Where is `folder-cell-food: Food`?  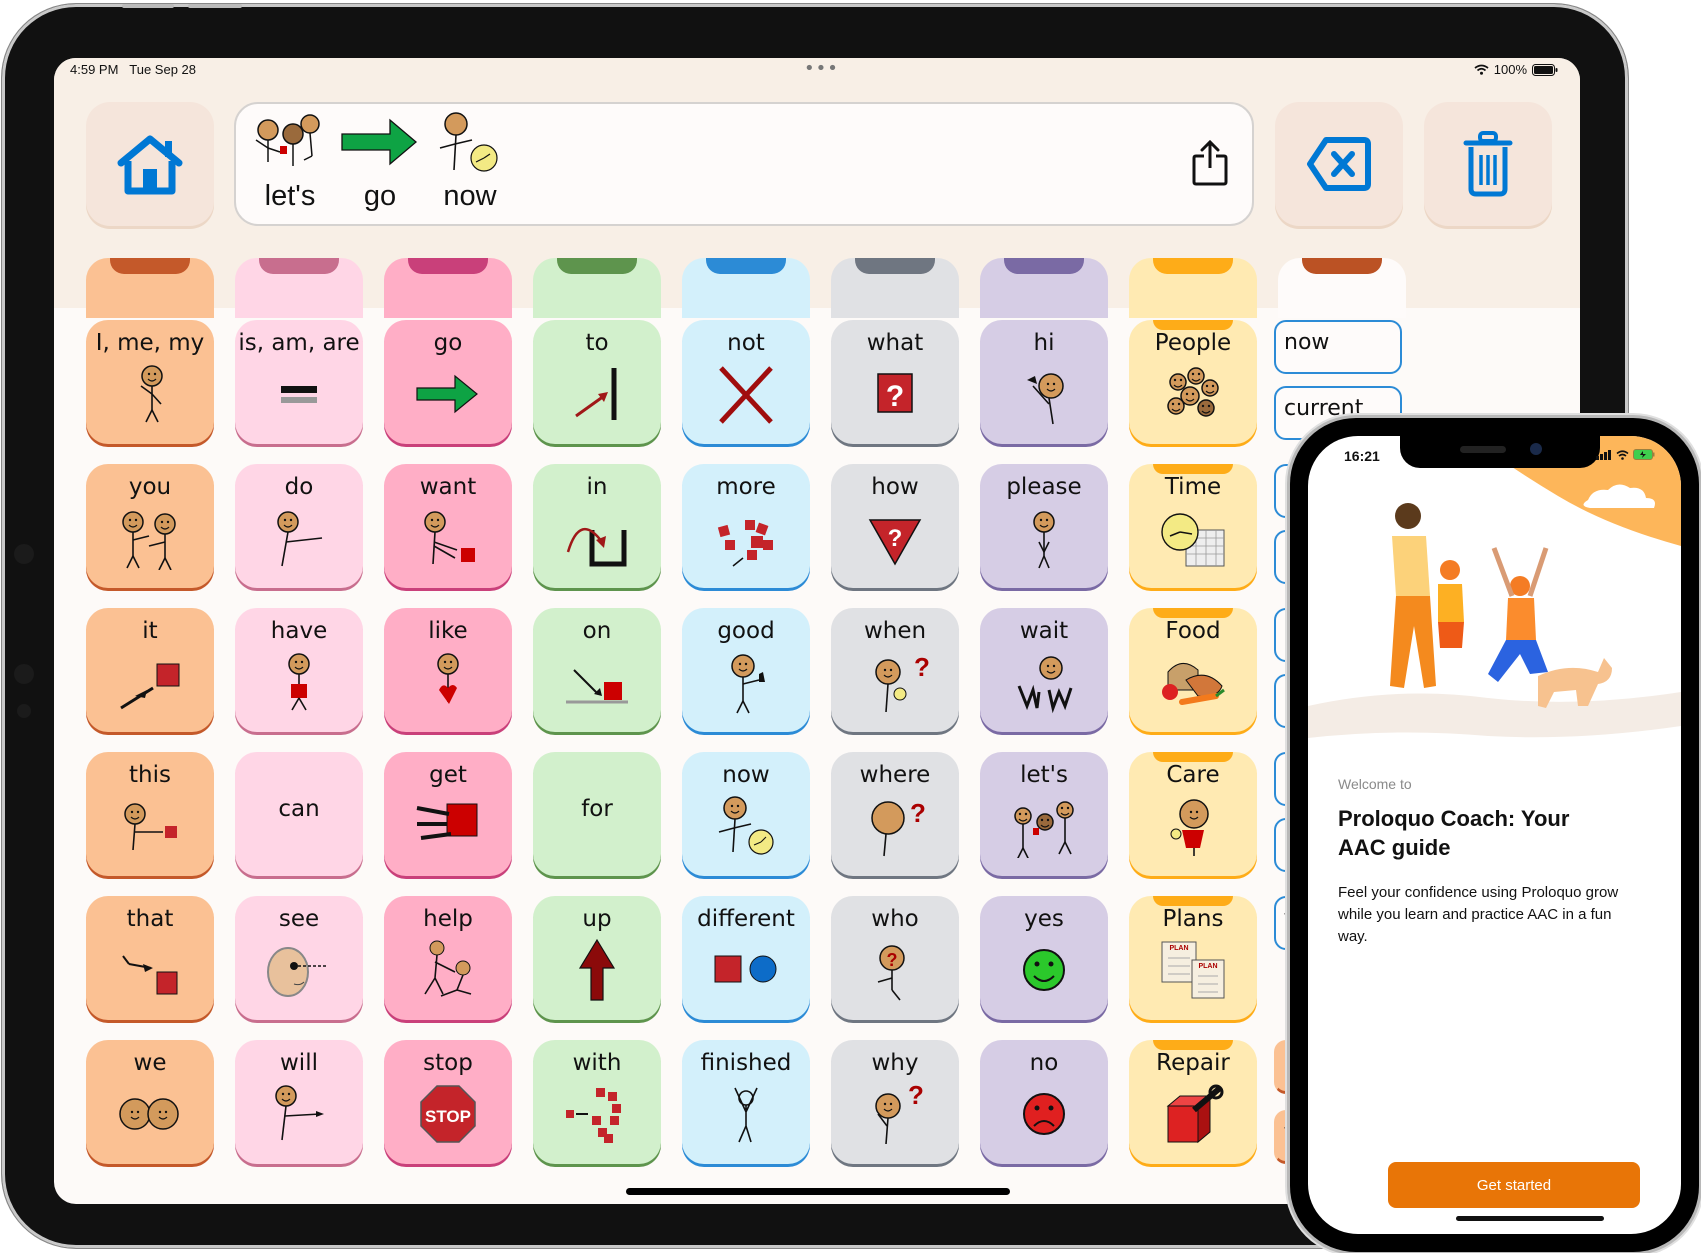
folder-cell-food: Food is located at coordinates (1193, 670).